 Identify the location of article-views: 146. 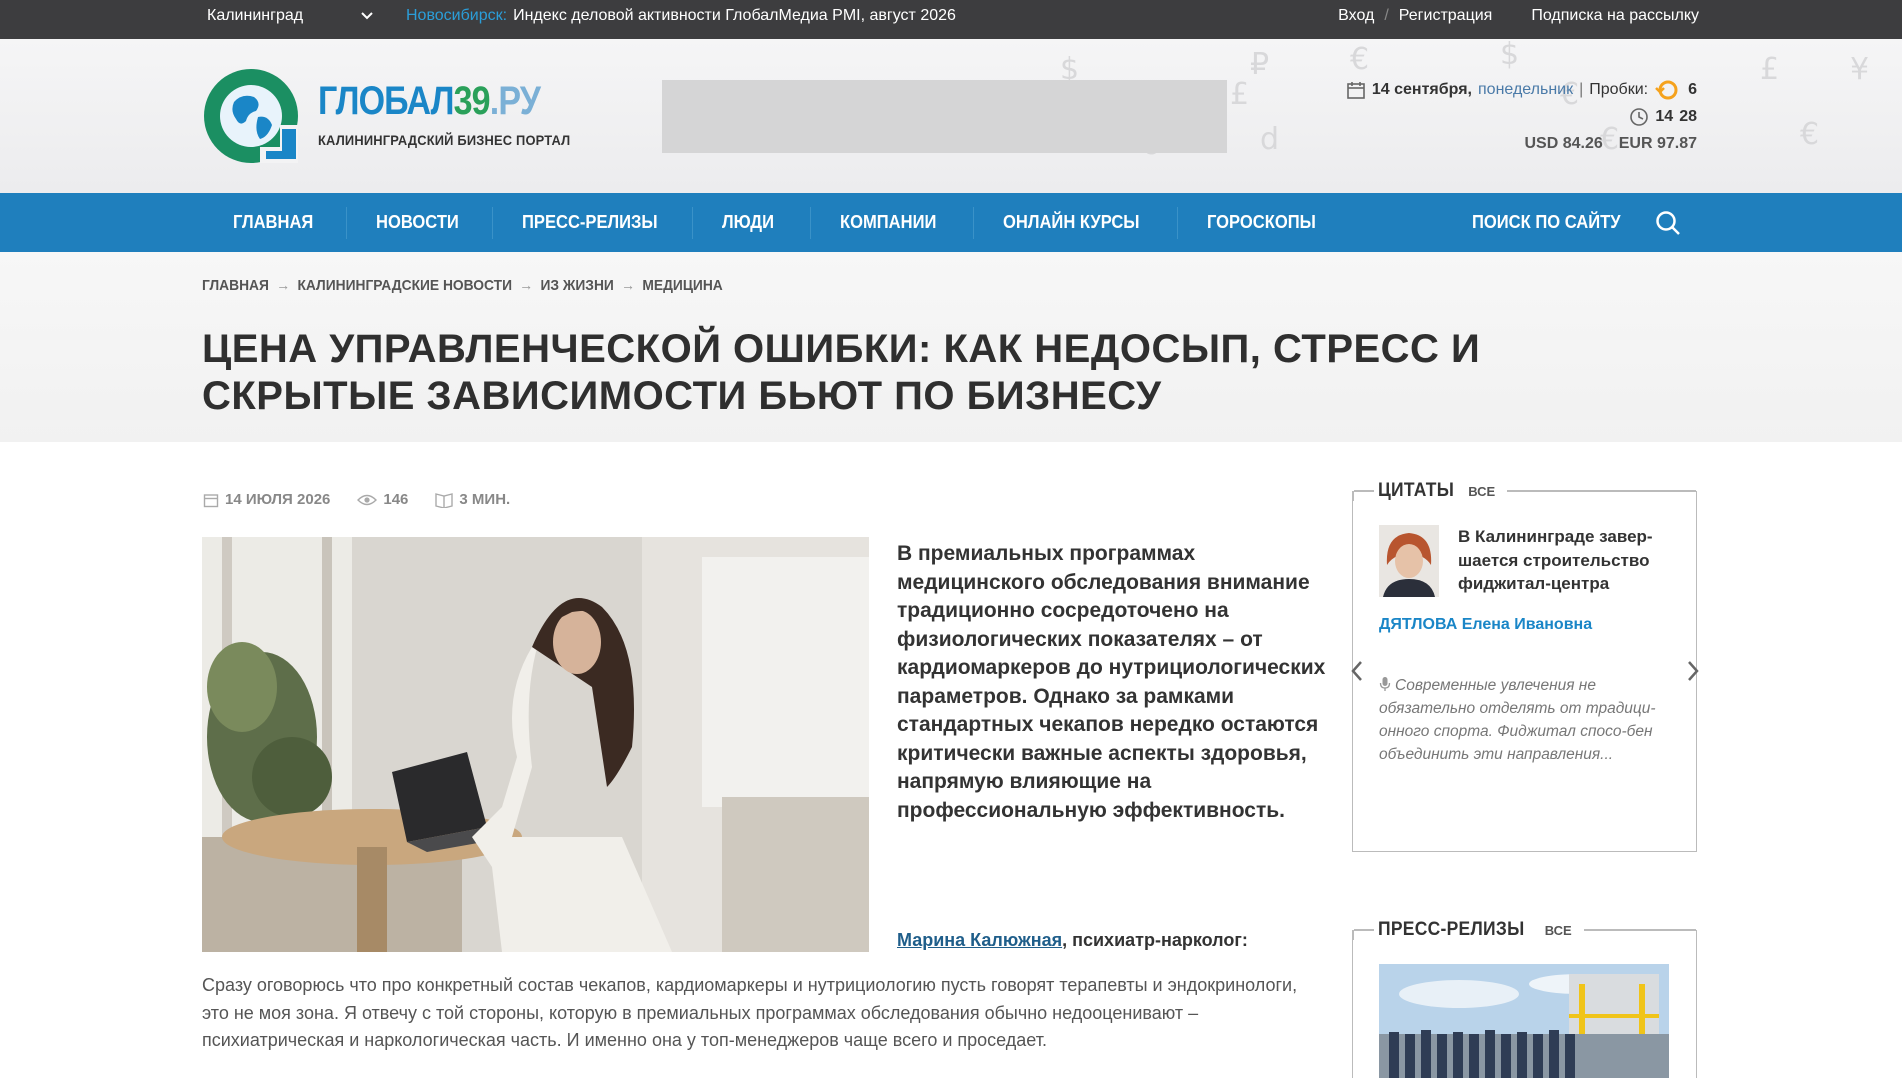
(382, 499).